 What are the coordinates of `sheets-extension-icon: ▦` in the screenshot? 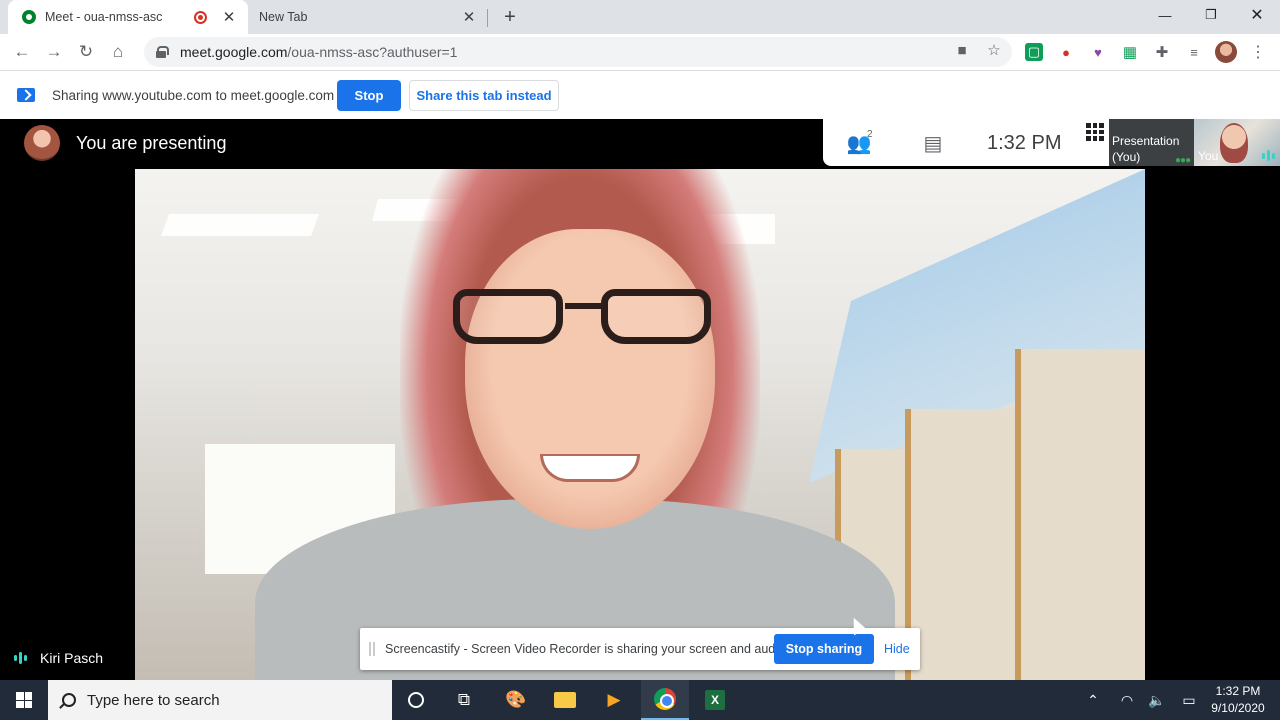 It's located at (1130, 52).